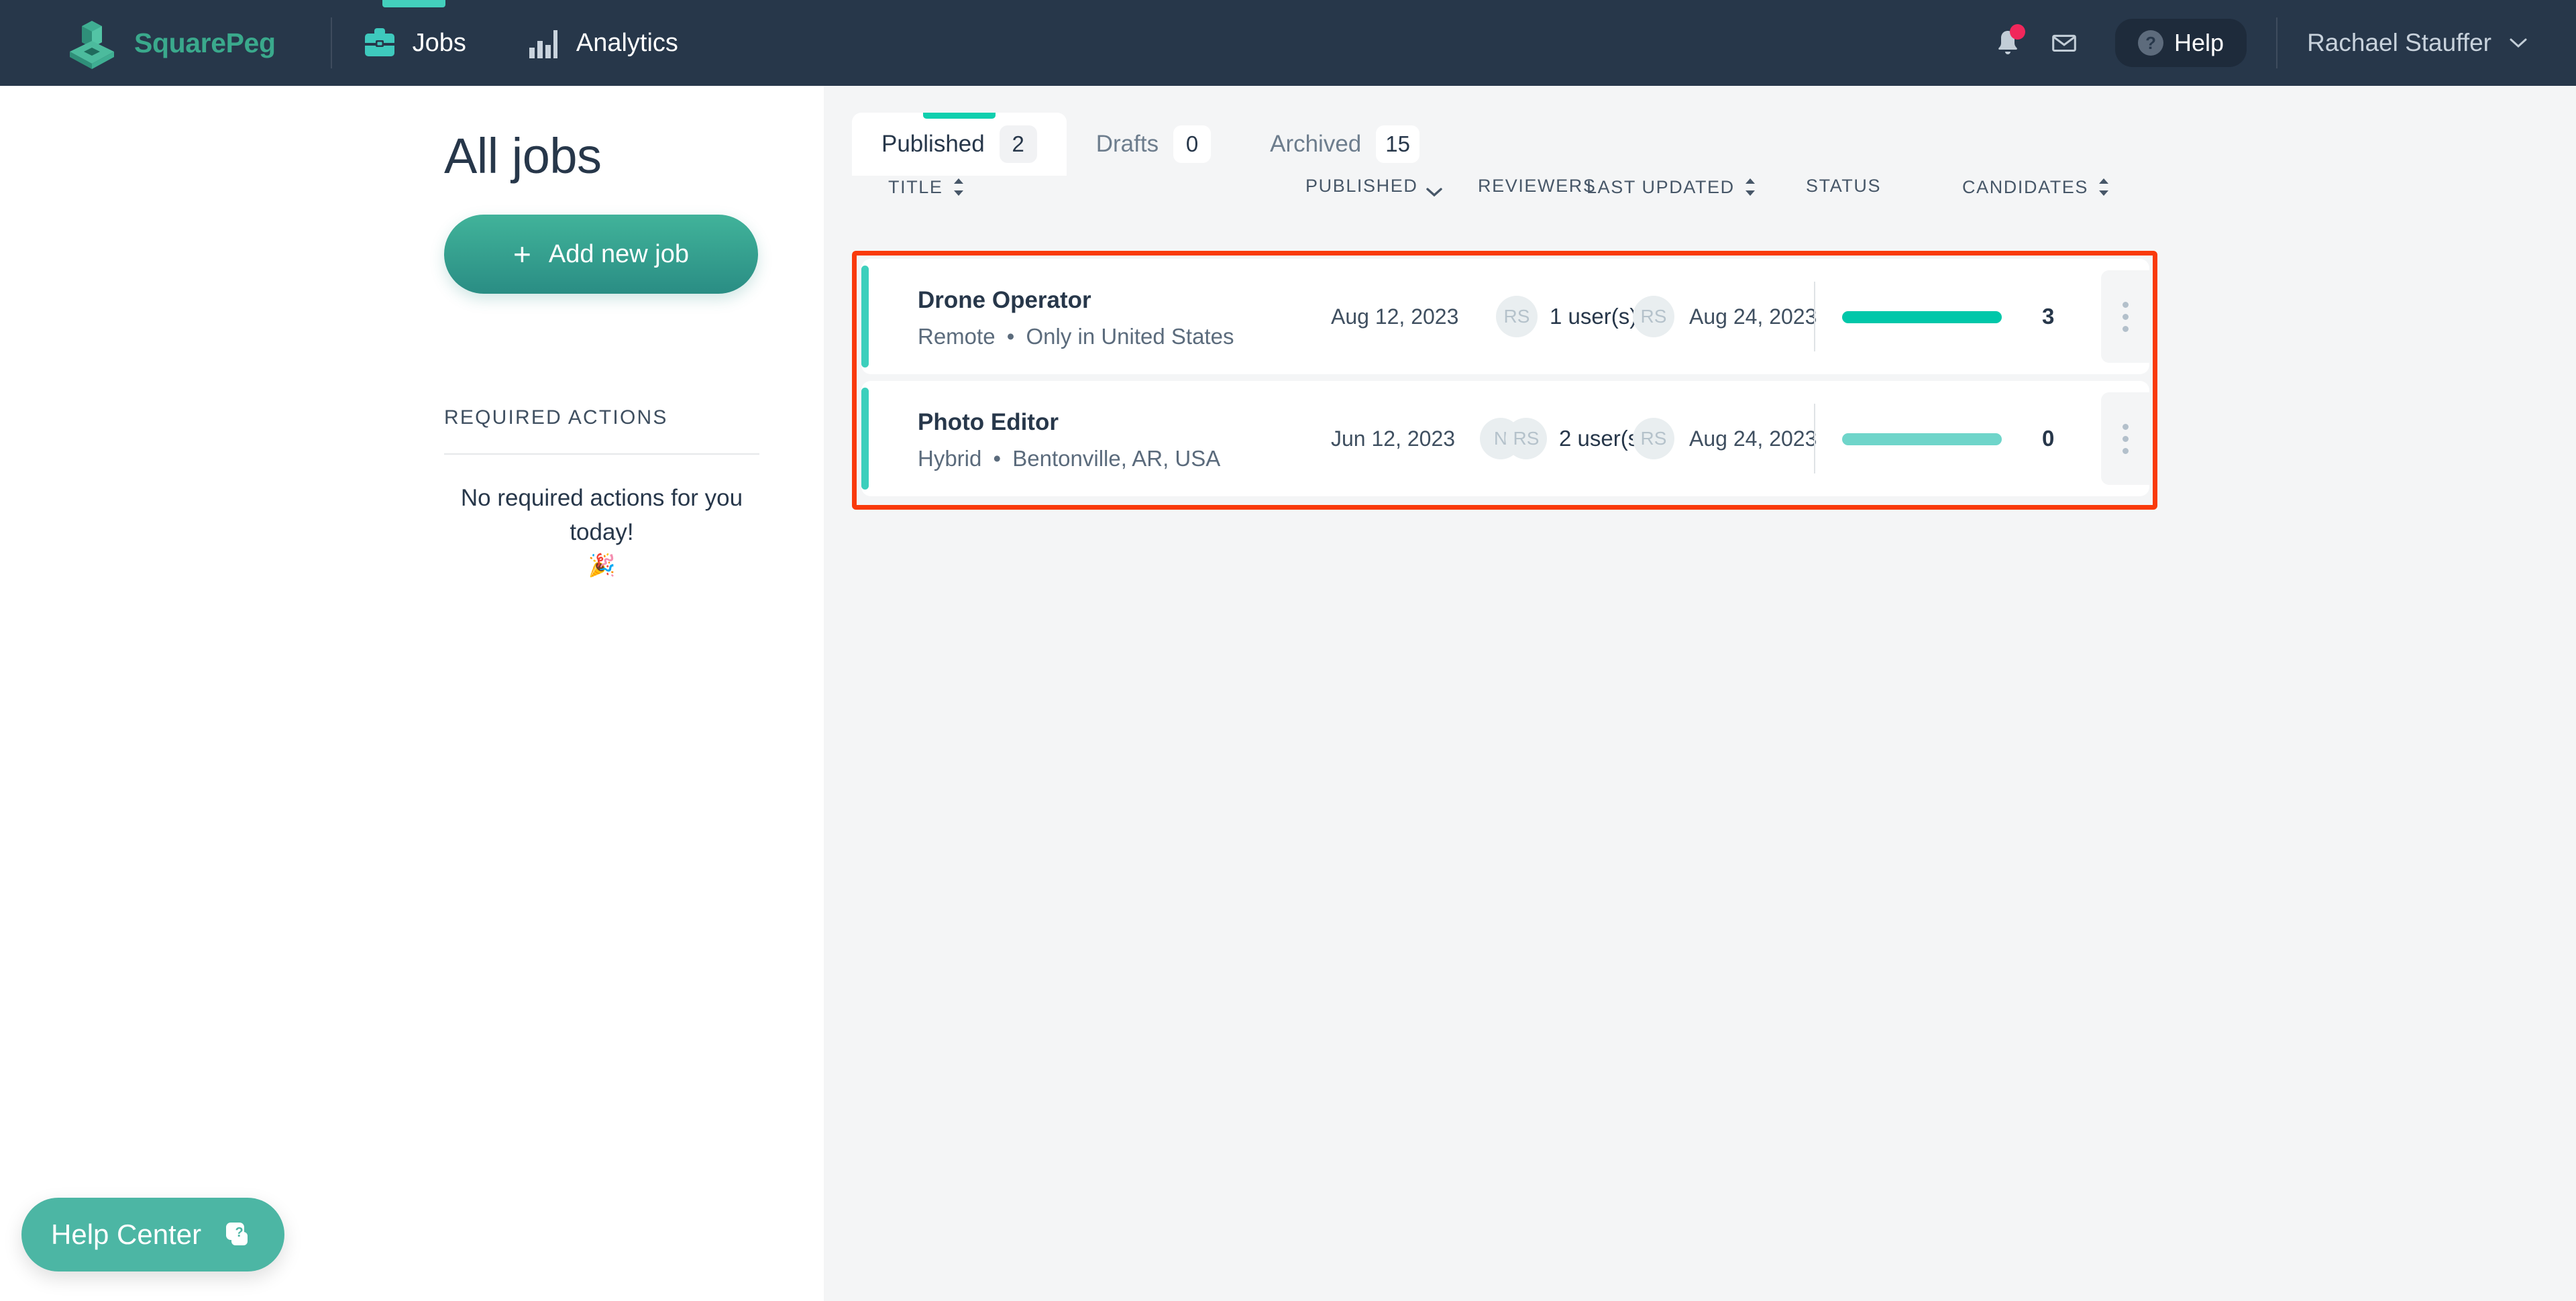 The width and height of the screenshot is (2576, 1301). Describe the element at coordinates (1116, 458) in the screenshot. I see `job-location: Bentonville, AR, USA` at that location.